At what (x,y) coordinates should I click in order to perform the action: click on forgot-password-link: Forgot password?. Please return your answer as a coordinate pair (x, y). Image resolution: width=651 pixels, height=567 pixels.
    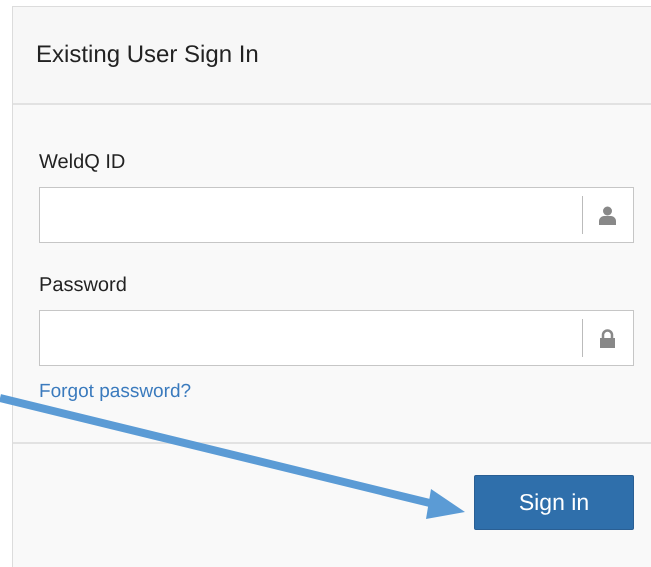
    Looking at the image, I should click on (115, 392).